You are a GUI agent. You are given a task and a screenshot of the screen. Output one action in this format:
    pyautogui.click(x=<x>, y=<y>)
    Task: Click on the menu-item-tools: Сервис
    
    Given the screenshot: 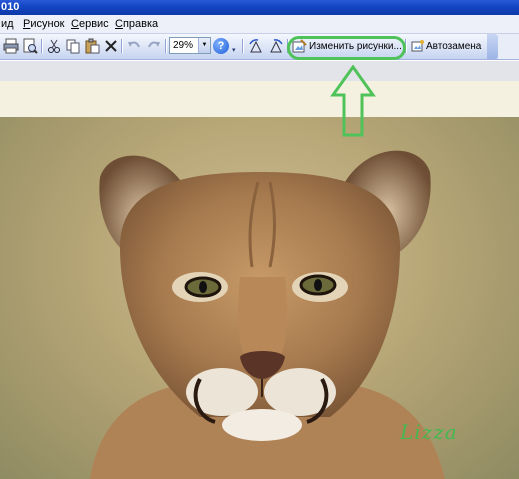 What is the action you would take?
    pyautogui.click(x=90, y=24)
    